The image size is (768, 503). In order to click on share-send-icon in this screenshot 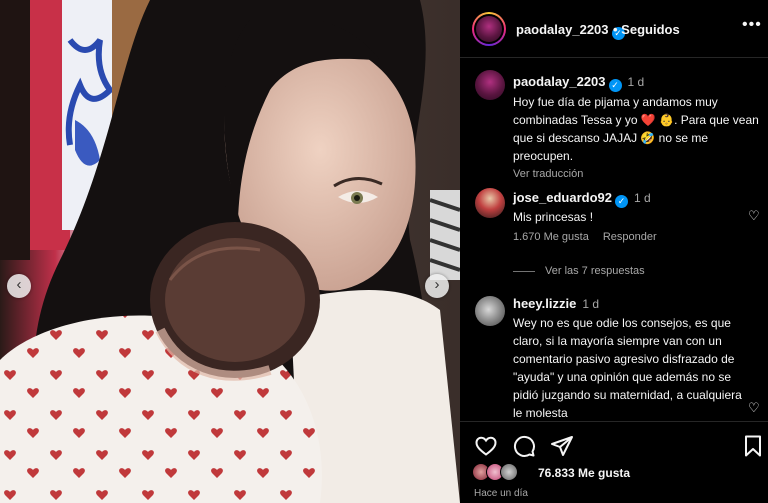, I will do `click(562, 446)`.